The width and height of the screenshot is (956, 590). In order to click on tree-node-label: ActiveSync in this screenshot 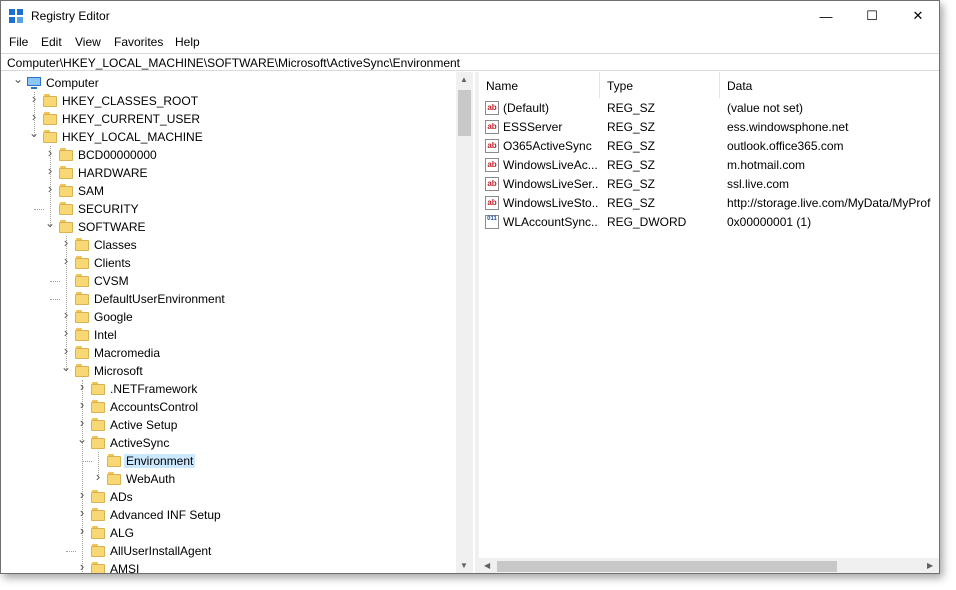, I will do `click(139, 443)`.